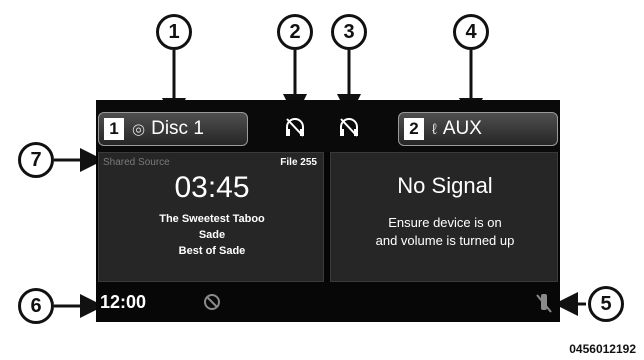 The image size is (644, 360). I want to click on shared-source-label: Shared Source, so click(136, 162).